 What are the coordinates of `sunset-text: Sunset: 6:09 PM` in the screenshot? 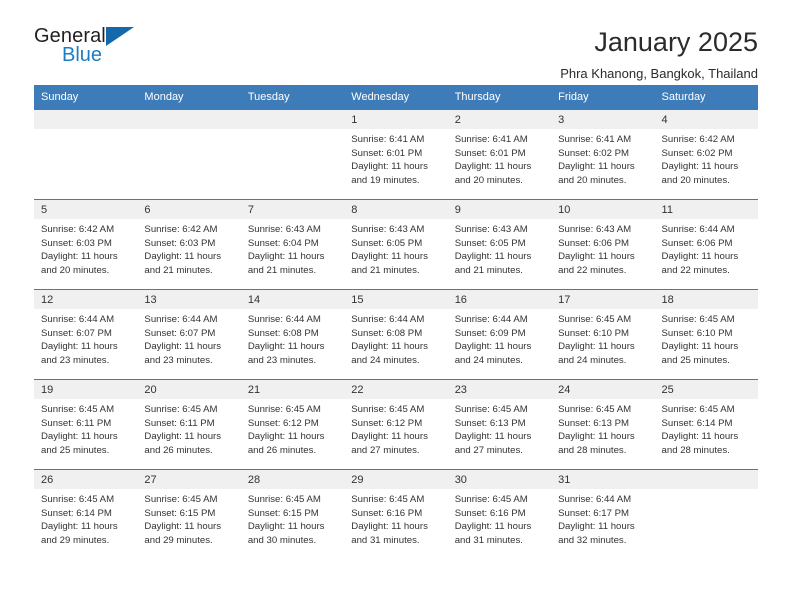 It's located at (490, 333).